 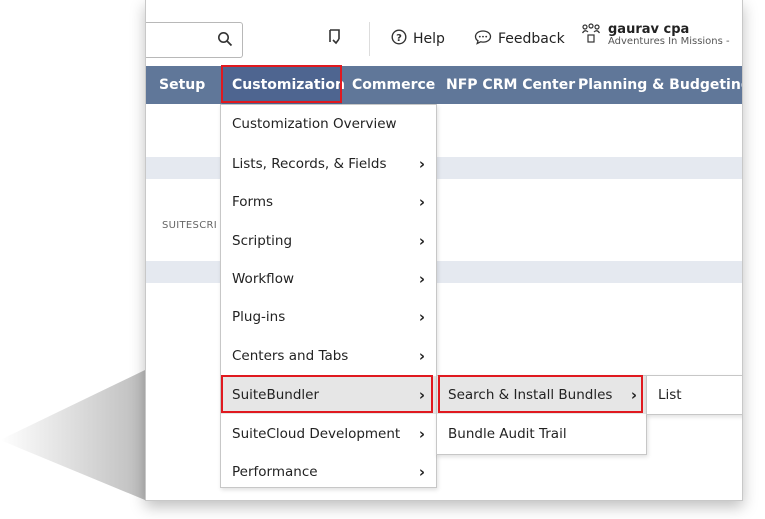 What do you see at coordinates (669, 41) in the screenshot?
I see `user-company: Adventures In Missions -` at bounding box center [669, 41].